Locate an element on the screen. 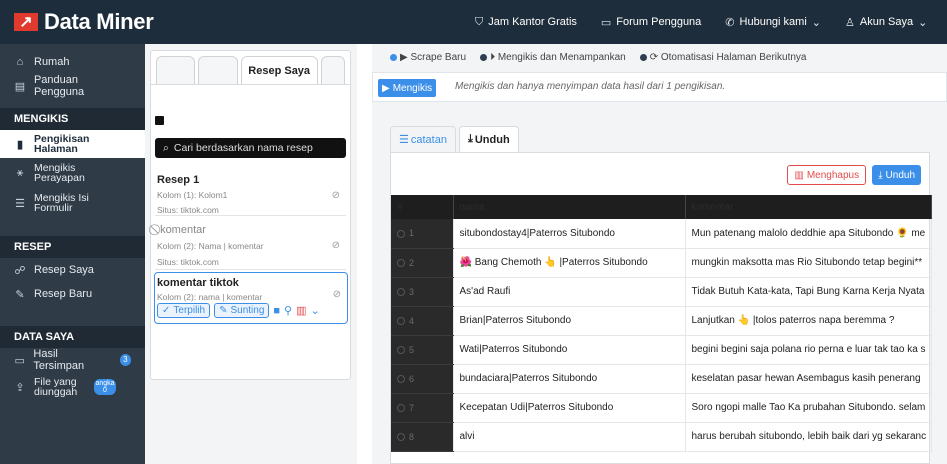 This screenshot has width=947, height=464. tab-recipes-team is located at coordinates (218, 70).